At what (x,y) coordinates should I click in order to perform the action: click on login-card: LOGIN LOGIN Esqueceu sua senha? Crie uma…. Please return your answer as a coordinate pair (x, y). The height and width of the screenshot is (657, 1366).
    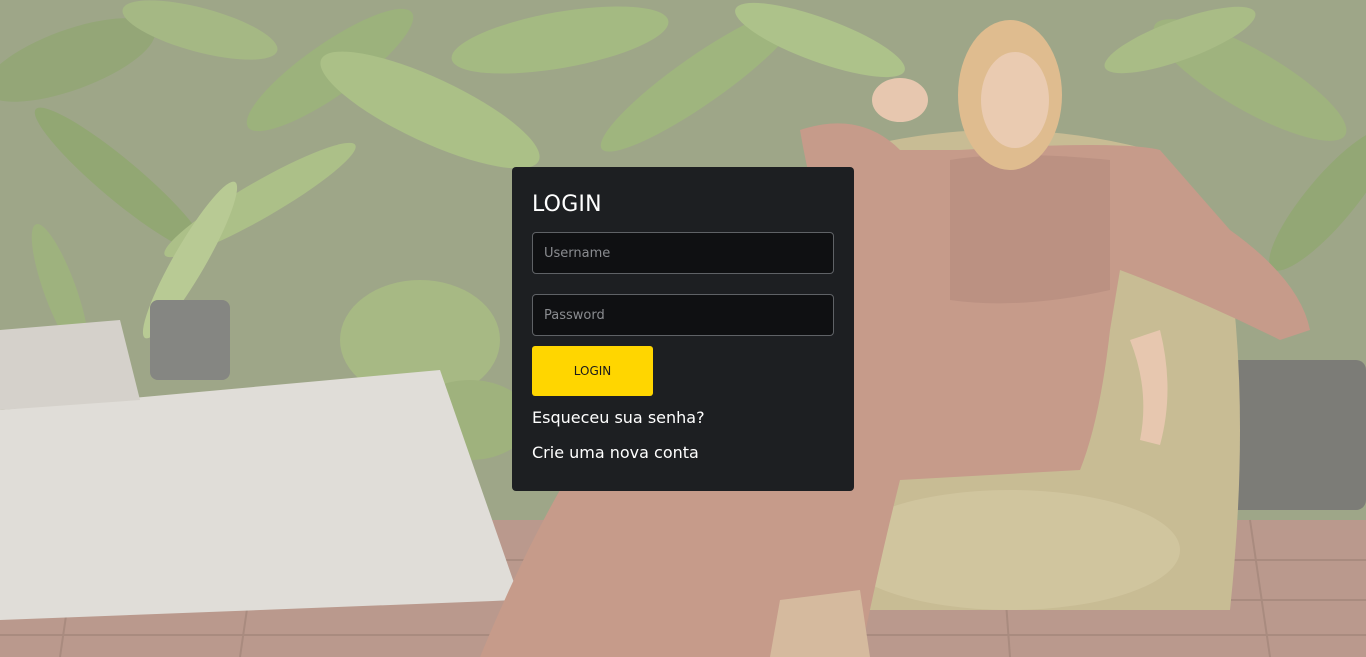
    Looking at the image, I should click on (683, 329).